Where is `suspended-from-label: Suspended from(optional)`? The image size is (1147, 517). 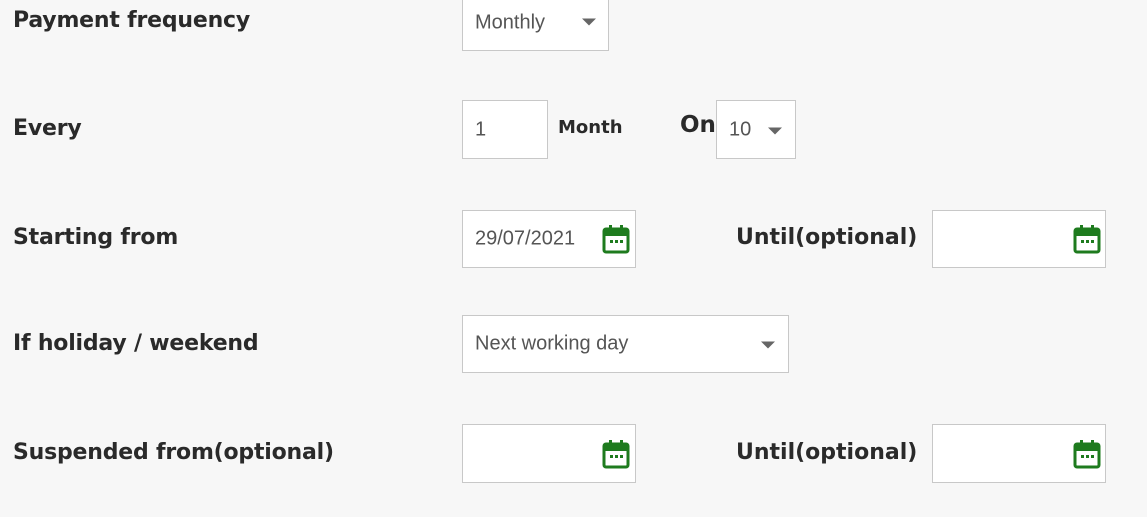
suspended-from-label: Suspended from(optional) is located at coordinates (173, 452).